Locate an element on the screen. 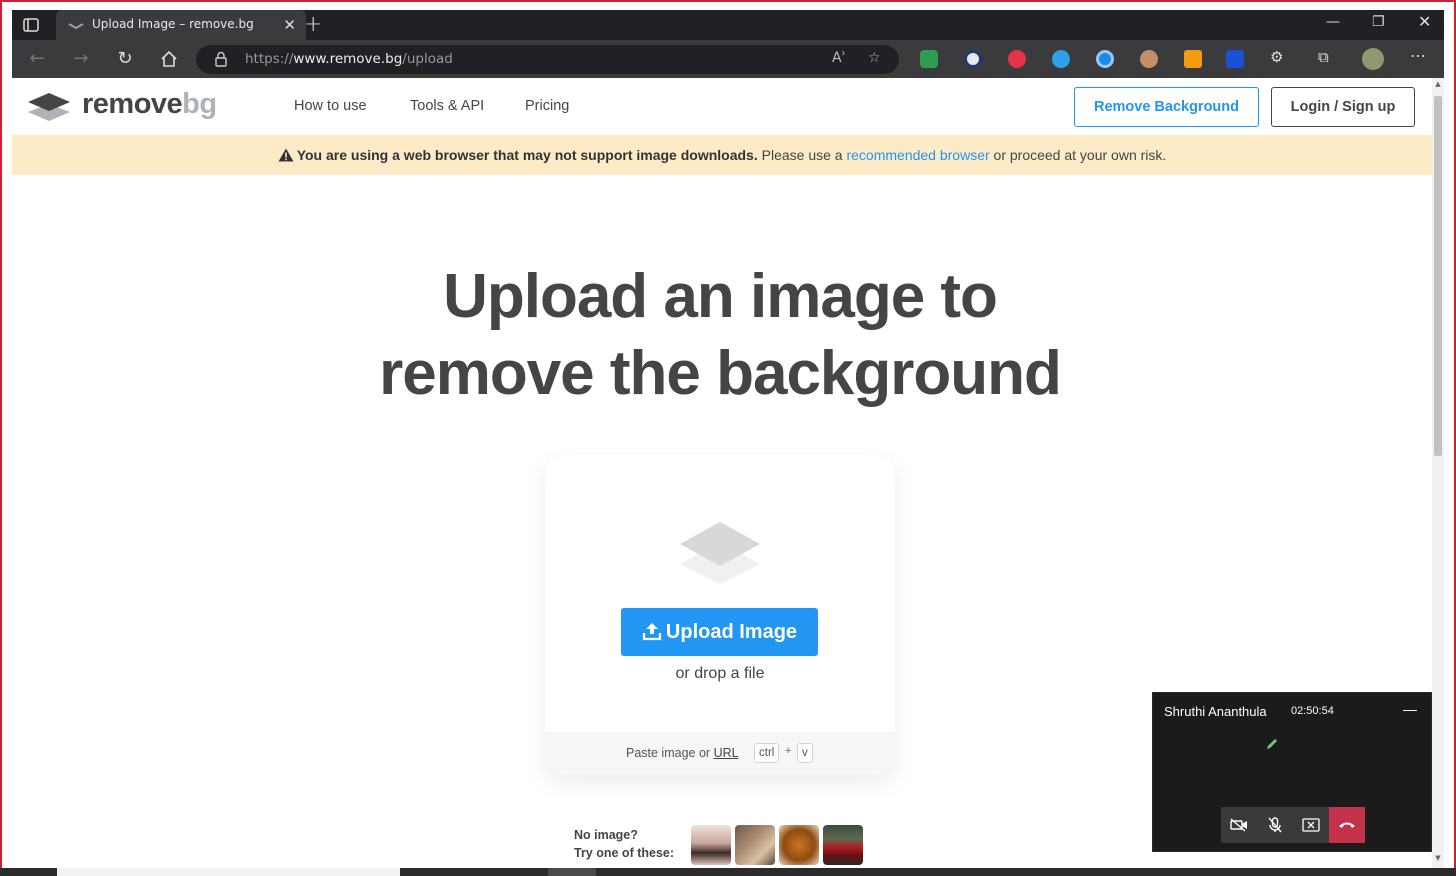 The image size is (1456, 876). scroll-up-icon: ▲ is located at coordinates (1438, 84).